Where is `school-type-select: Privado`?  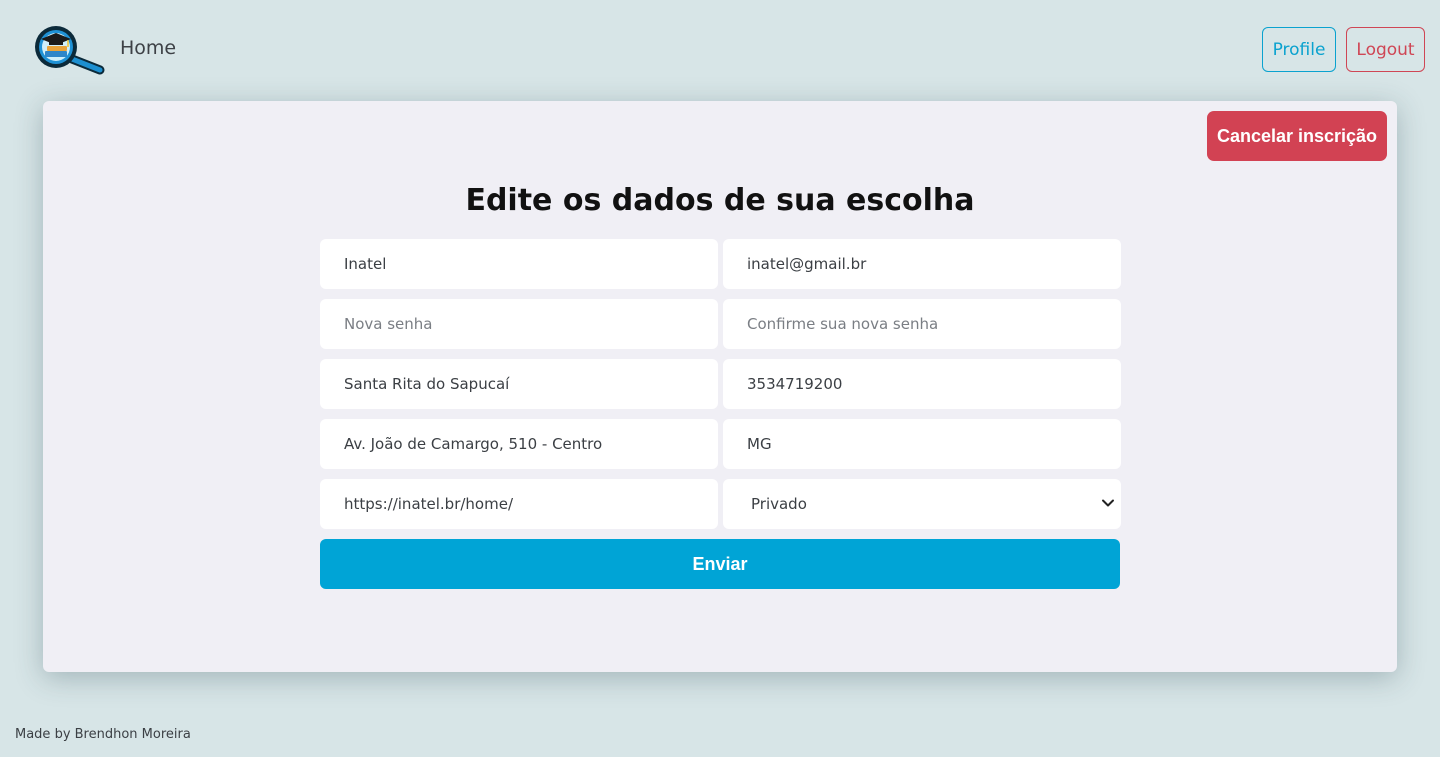
school-type-select: Privado is located at coordinates (922, 504).